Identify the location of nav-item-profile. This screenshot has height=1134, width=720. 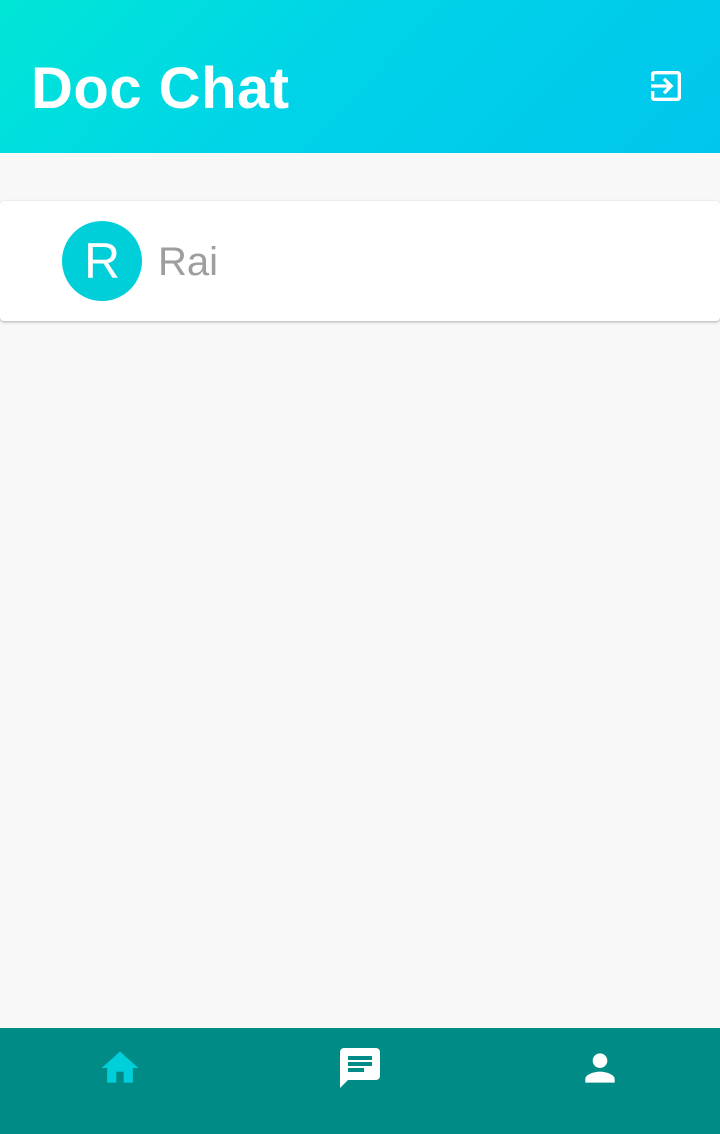
(600, 1068).